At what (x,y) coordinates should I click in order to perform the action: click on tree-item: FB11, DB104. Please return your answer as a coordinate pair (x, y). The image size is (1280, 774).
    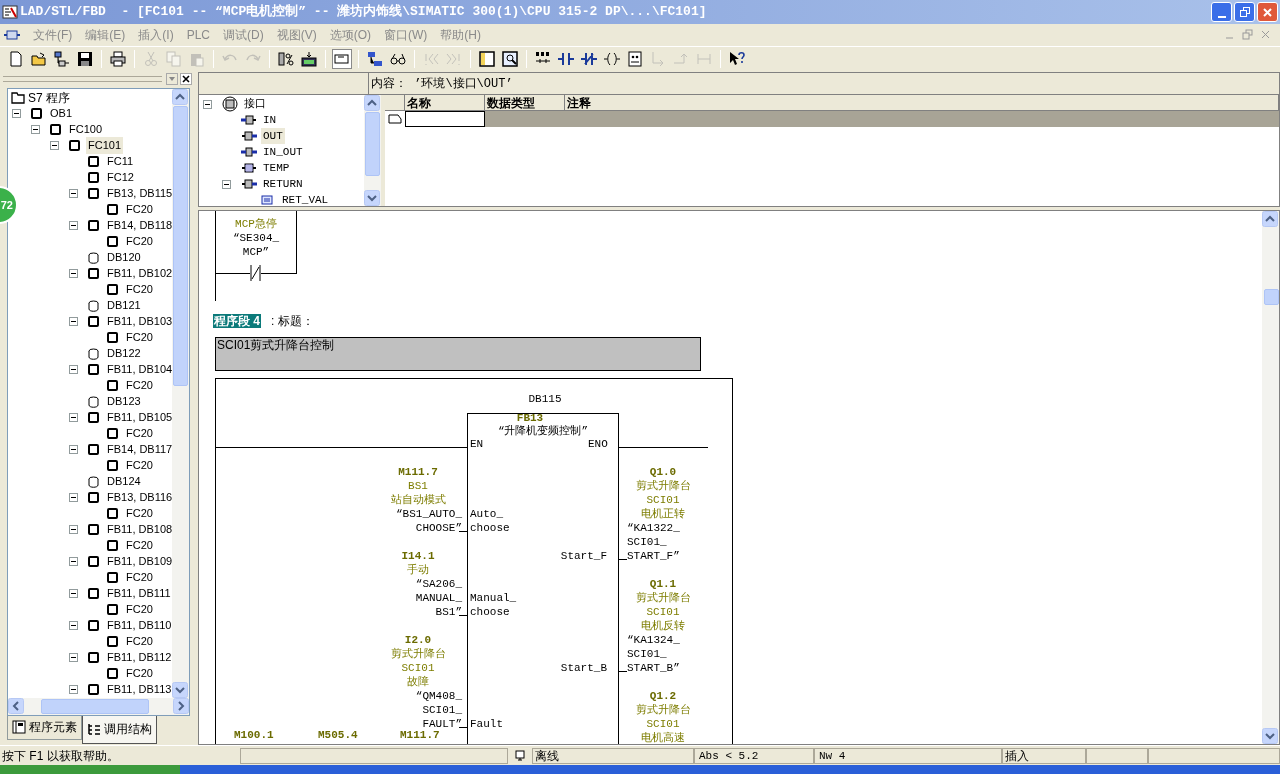
    Looking at the image, I should click on (138, 369).